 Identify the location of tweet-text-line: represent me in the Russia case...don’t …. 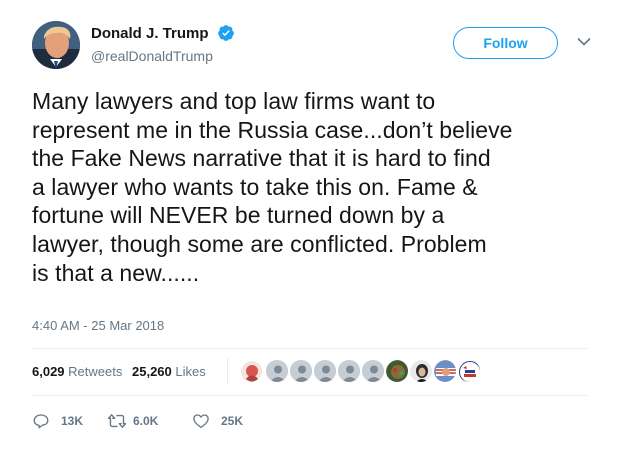
(272, 129).